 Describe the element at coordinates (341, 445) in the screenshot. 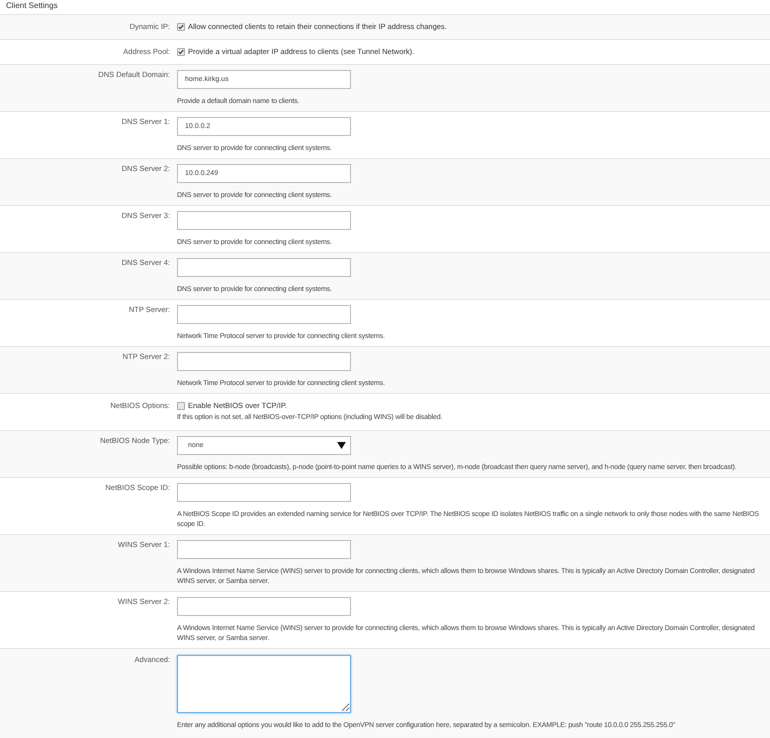

I see `caret-icon` at that location.